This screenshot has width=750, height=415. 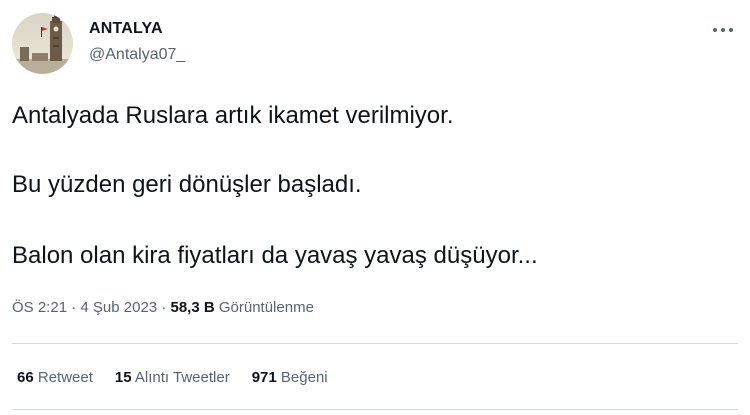 I want to click on retweets-count: 66, so click(x=25, y=377).